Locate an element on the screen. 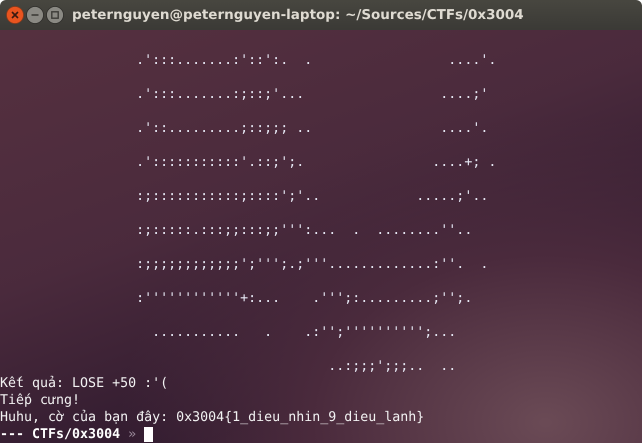 The width and height of the screenshot is (642, 443). prompt-symbol: » is located at coordinates (132, 434).